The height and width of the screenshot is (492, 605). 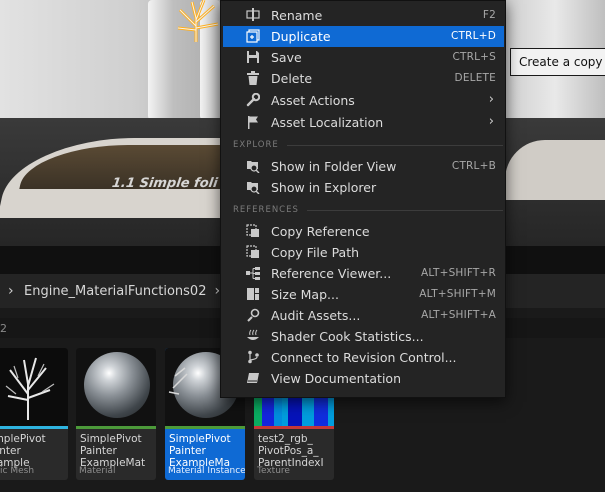 What do you see at coordinates (324, 187) in the screenshot?
I see `menu-item-label: Show in Explorer` at bounding box center [324, 187].